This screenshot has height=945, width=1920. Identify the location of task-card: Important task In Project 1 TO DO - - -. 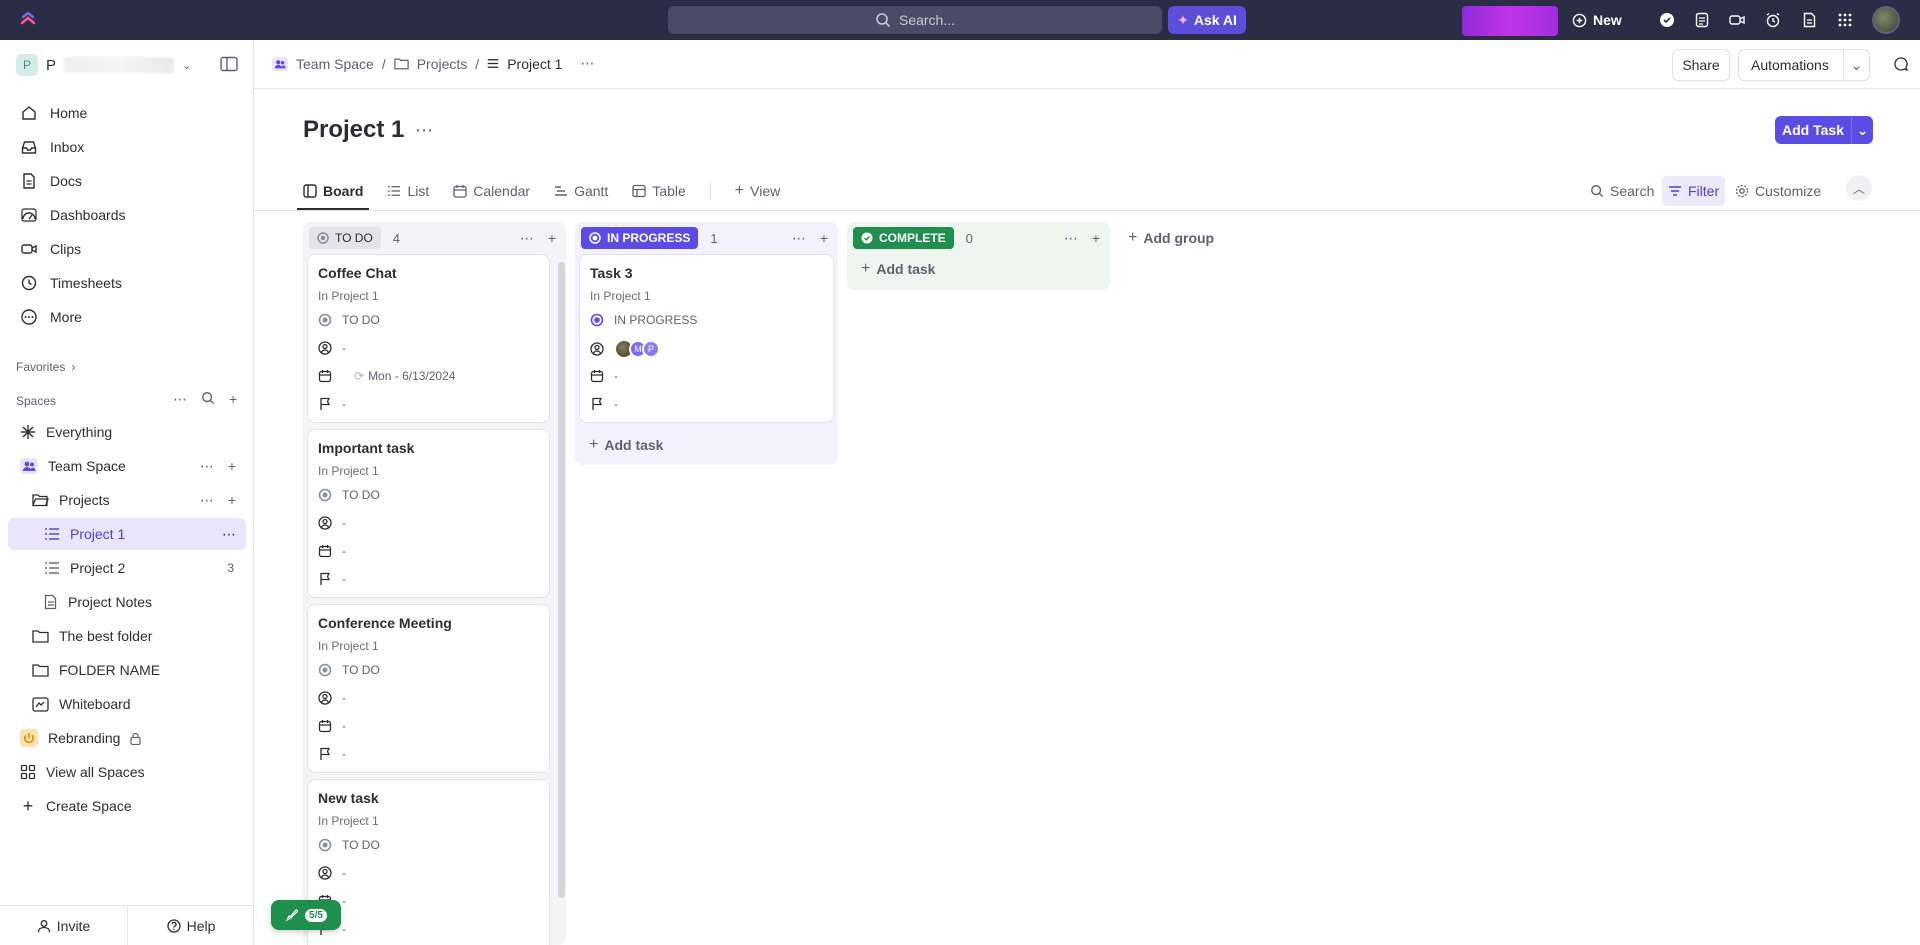
(428, 513).